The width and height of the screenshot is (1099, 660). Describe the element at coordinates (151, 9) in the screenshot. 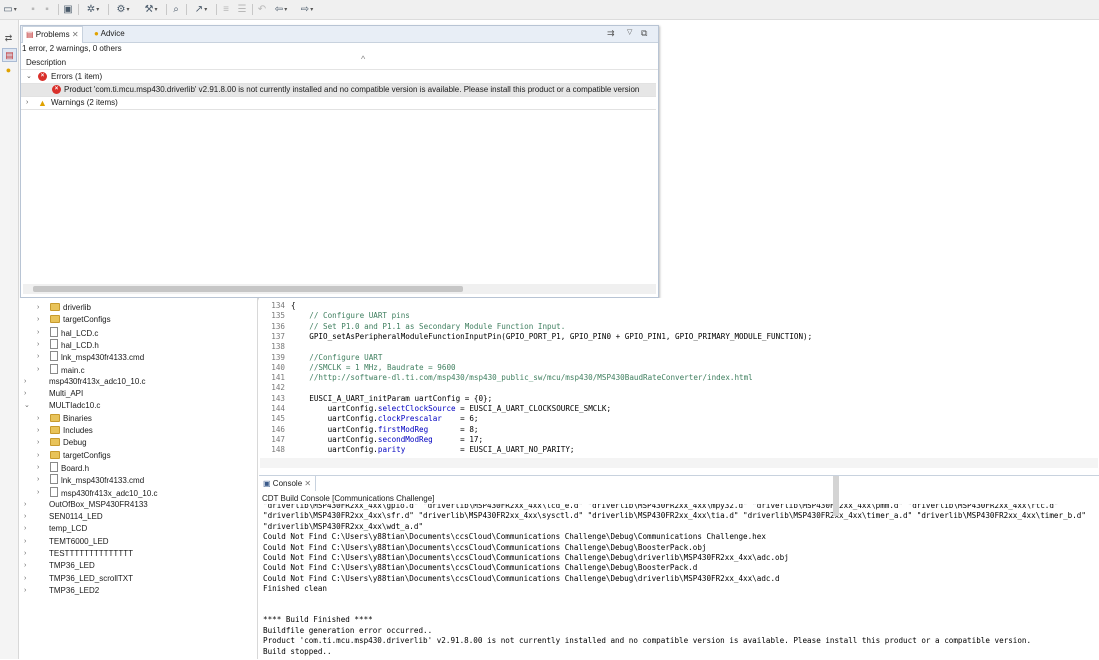

I see `hammer-icon: ⚒ ▾` at that location.